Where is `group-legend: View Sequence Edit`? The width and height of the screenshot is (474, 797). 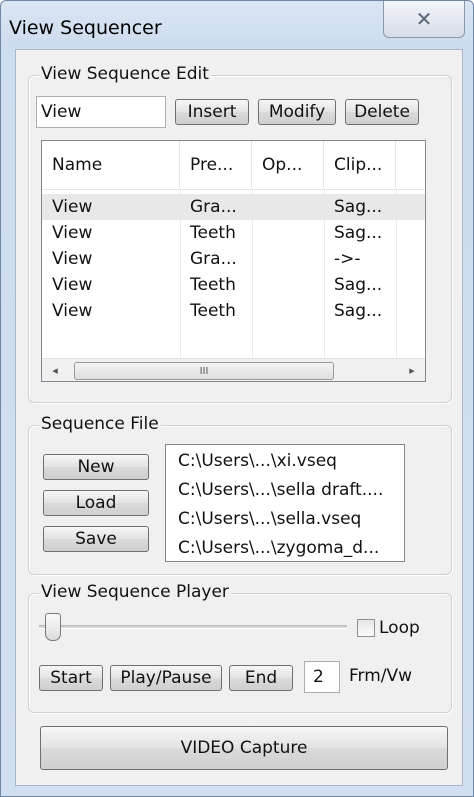
group-legend: View Sequence Edit is located at coordinates (125, 74).